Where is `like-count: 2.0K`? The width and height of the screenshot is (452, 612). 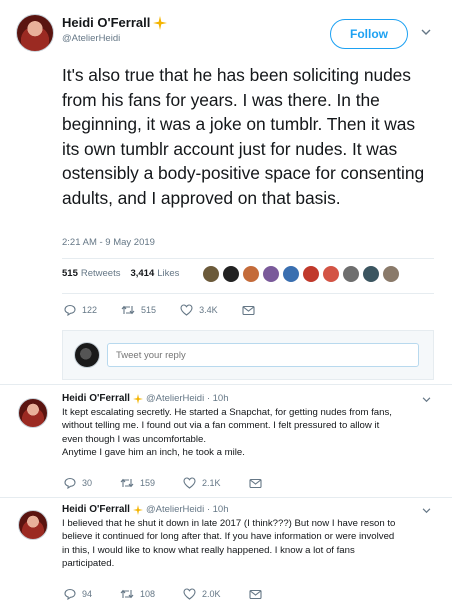
like-count: 2.0K is located at coordinates (211, 594).